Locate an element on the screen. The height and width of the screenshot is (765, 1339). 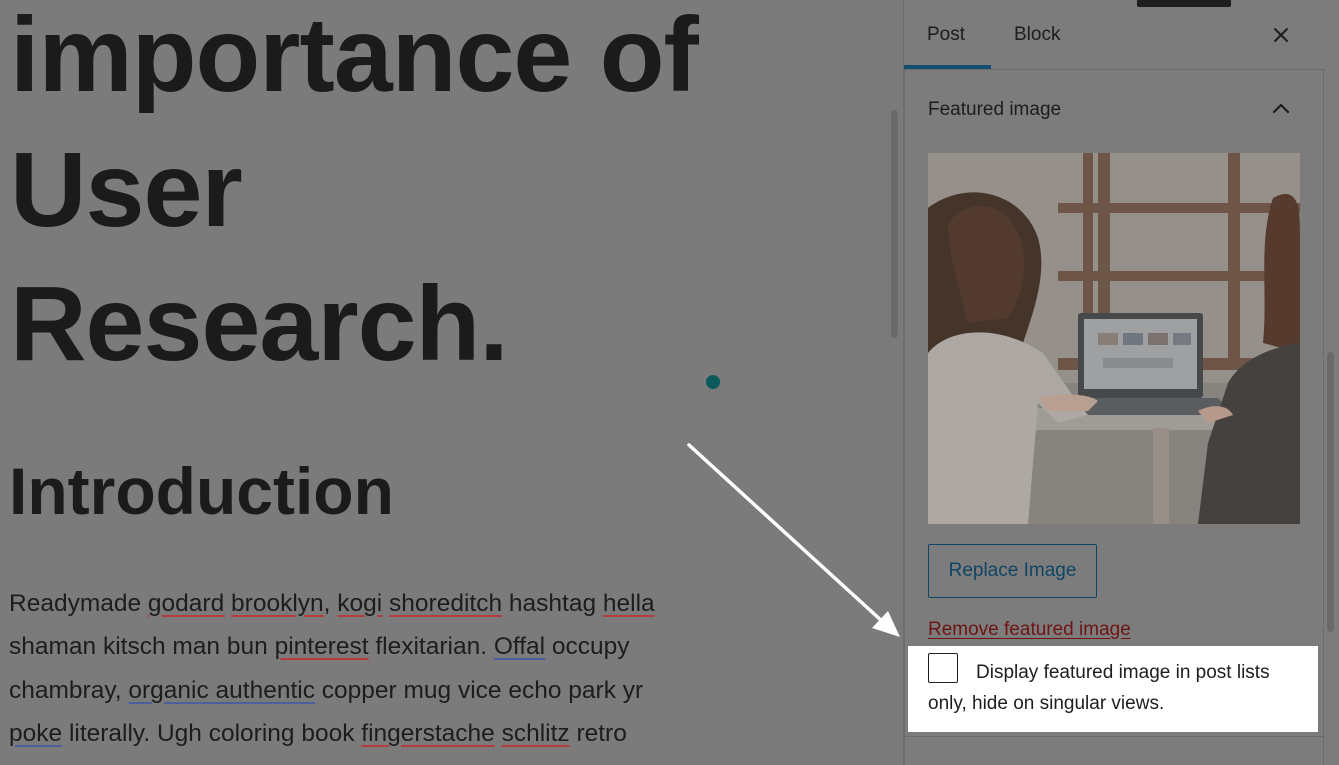
close-icon is located at coordinates (1281, 35).